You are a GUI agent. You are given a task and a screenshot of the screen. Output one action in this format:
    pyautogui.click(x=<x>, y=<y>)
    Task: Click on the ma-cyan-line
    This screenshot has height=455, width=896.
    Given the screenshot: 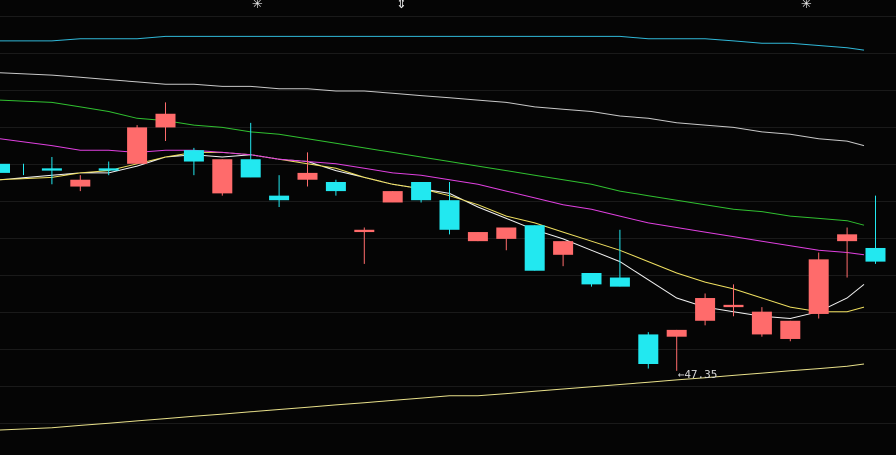 What is the action you would take?
    pyautogui.click(x=432, y=43)
    